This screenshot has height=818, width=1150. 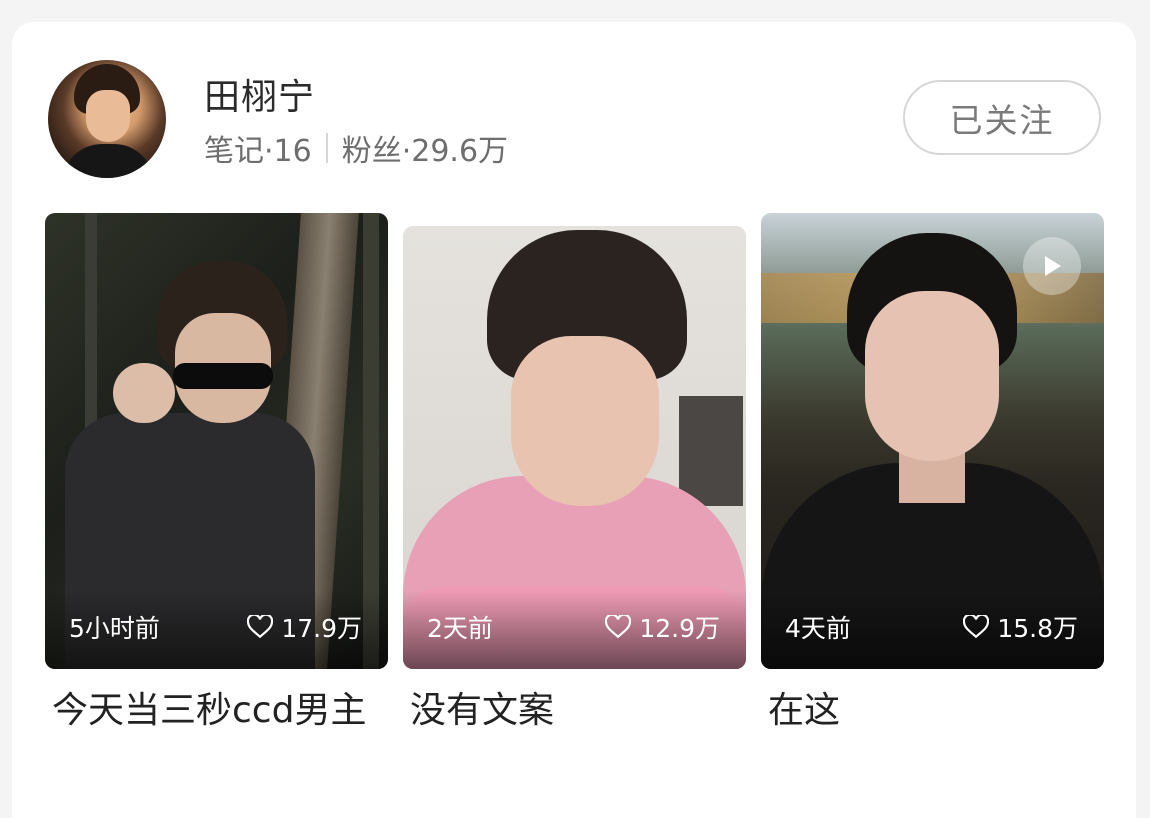 What do you see at coordinates (259, 94) in the screenshot?
I see `user-name: 田栩宁` at bounding box center [259, 94].